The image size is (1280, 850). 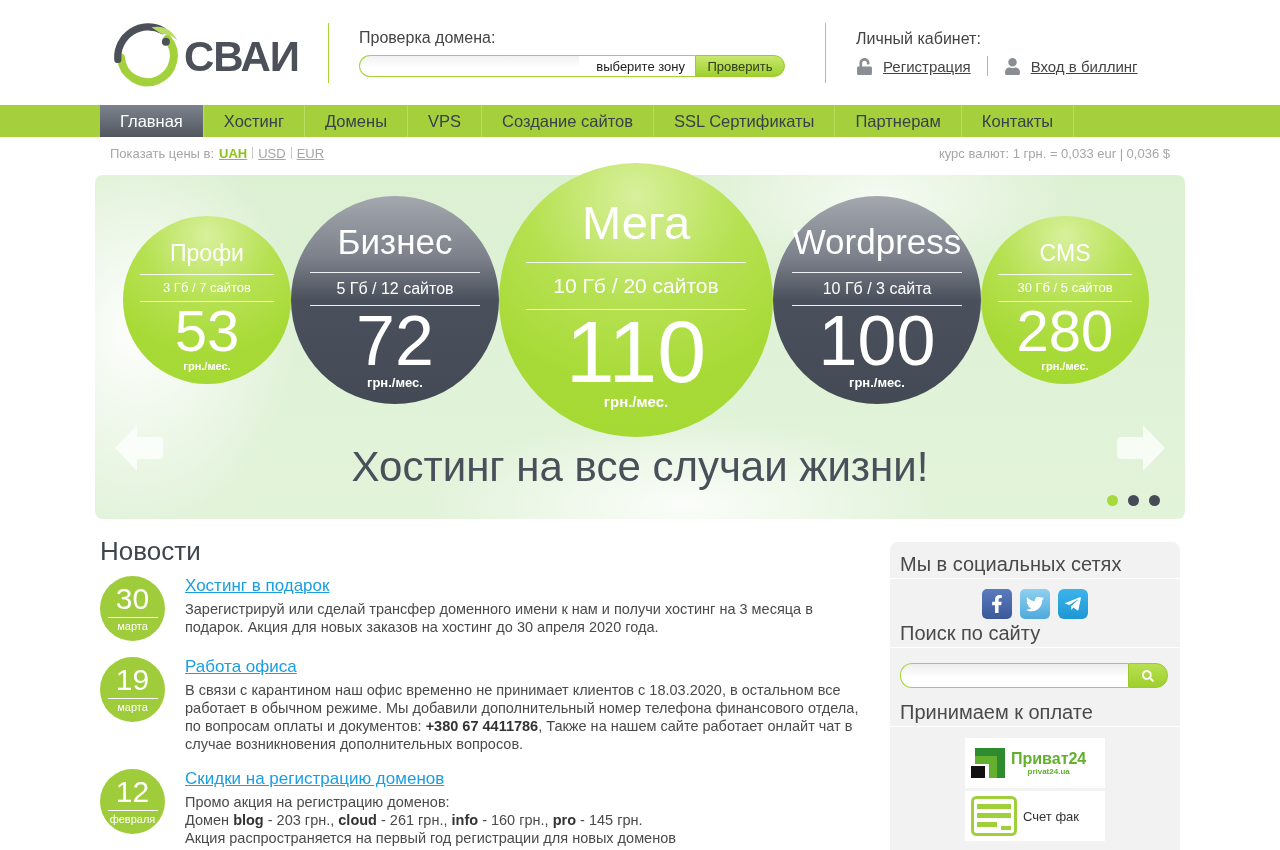 I want to click on invoice-icon, so click(x=994, y=816).